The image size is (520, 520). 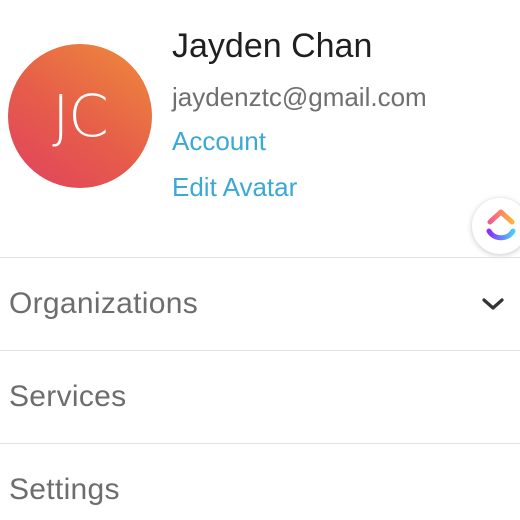 What do you see at coordinates (272, 46) in the screenshot?
I see `user-name: Jayden Chan` at bounding box center [272, 46].